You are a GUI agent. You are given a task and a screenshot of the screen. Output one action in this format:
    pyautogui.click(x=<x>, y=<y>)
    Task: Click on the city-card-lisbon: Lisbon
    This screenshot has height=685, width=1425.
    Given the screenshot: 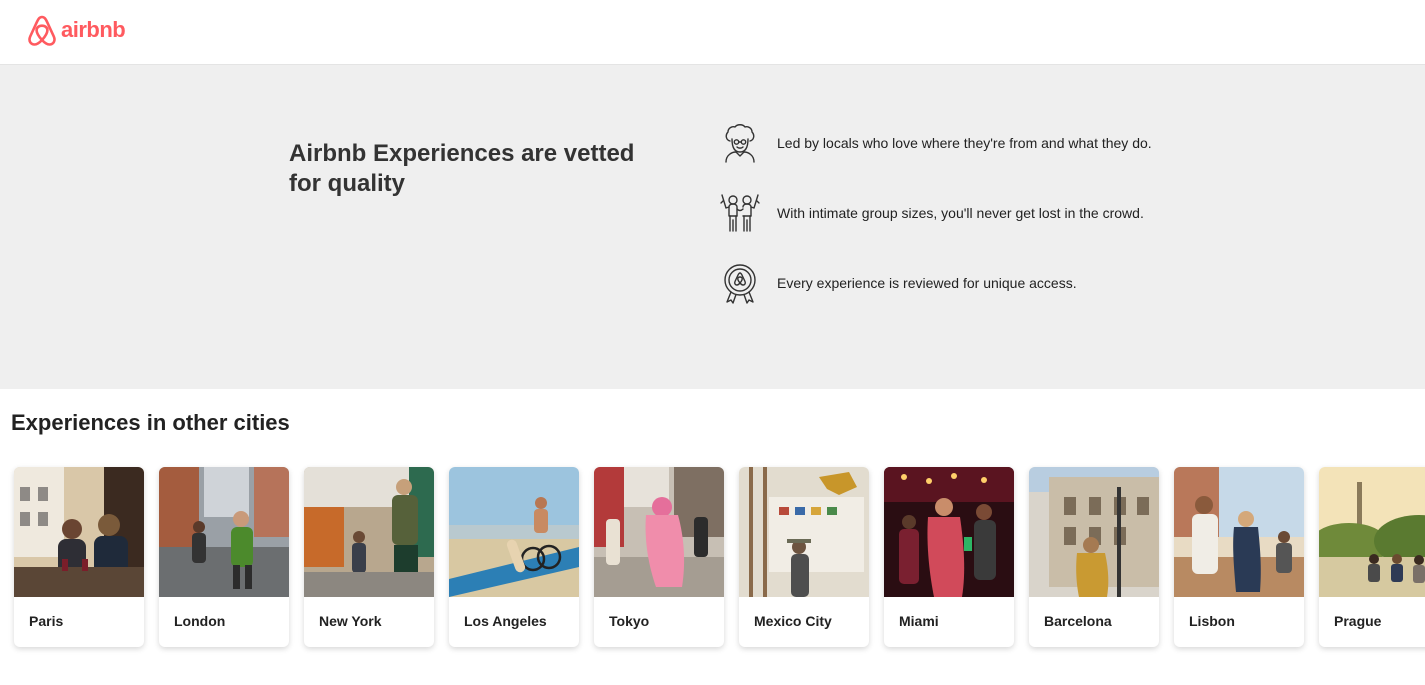 What is the action you would take?
    pyautogui.click(x=1239, y=557)
    